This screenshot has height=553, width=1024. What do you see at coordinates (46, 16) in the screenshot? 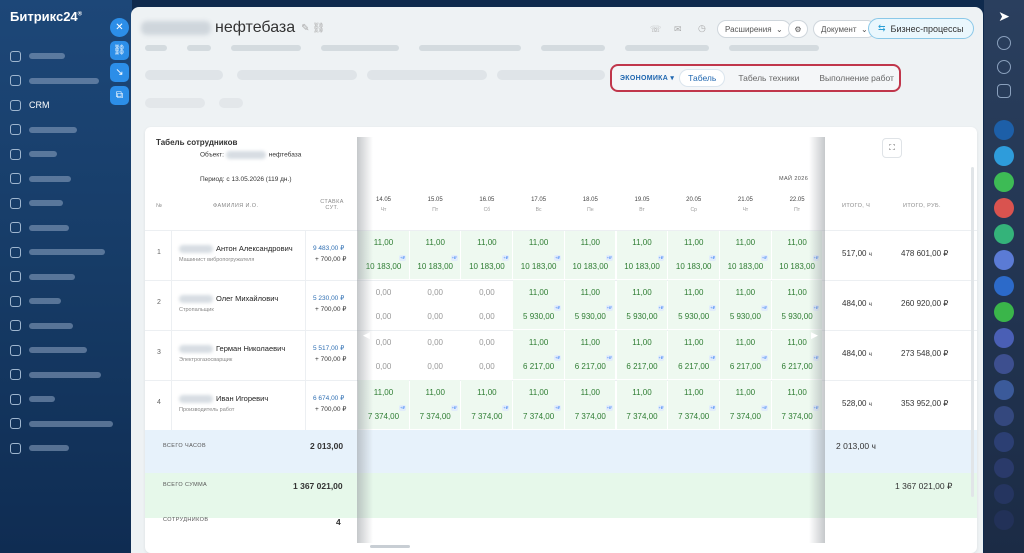
I see `app-logo: Битрикс24®` at bounding box center [46, 16].